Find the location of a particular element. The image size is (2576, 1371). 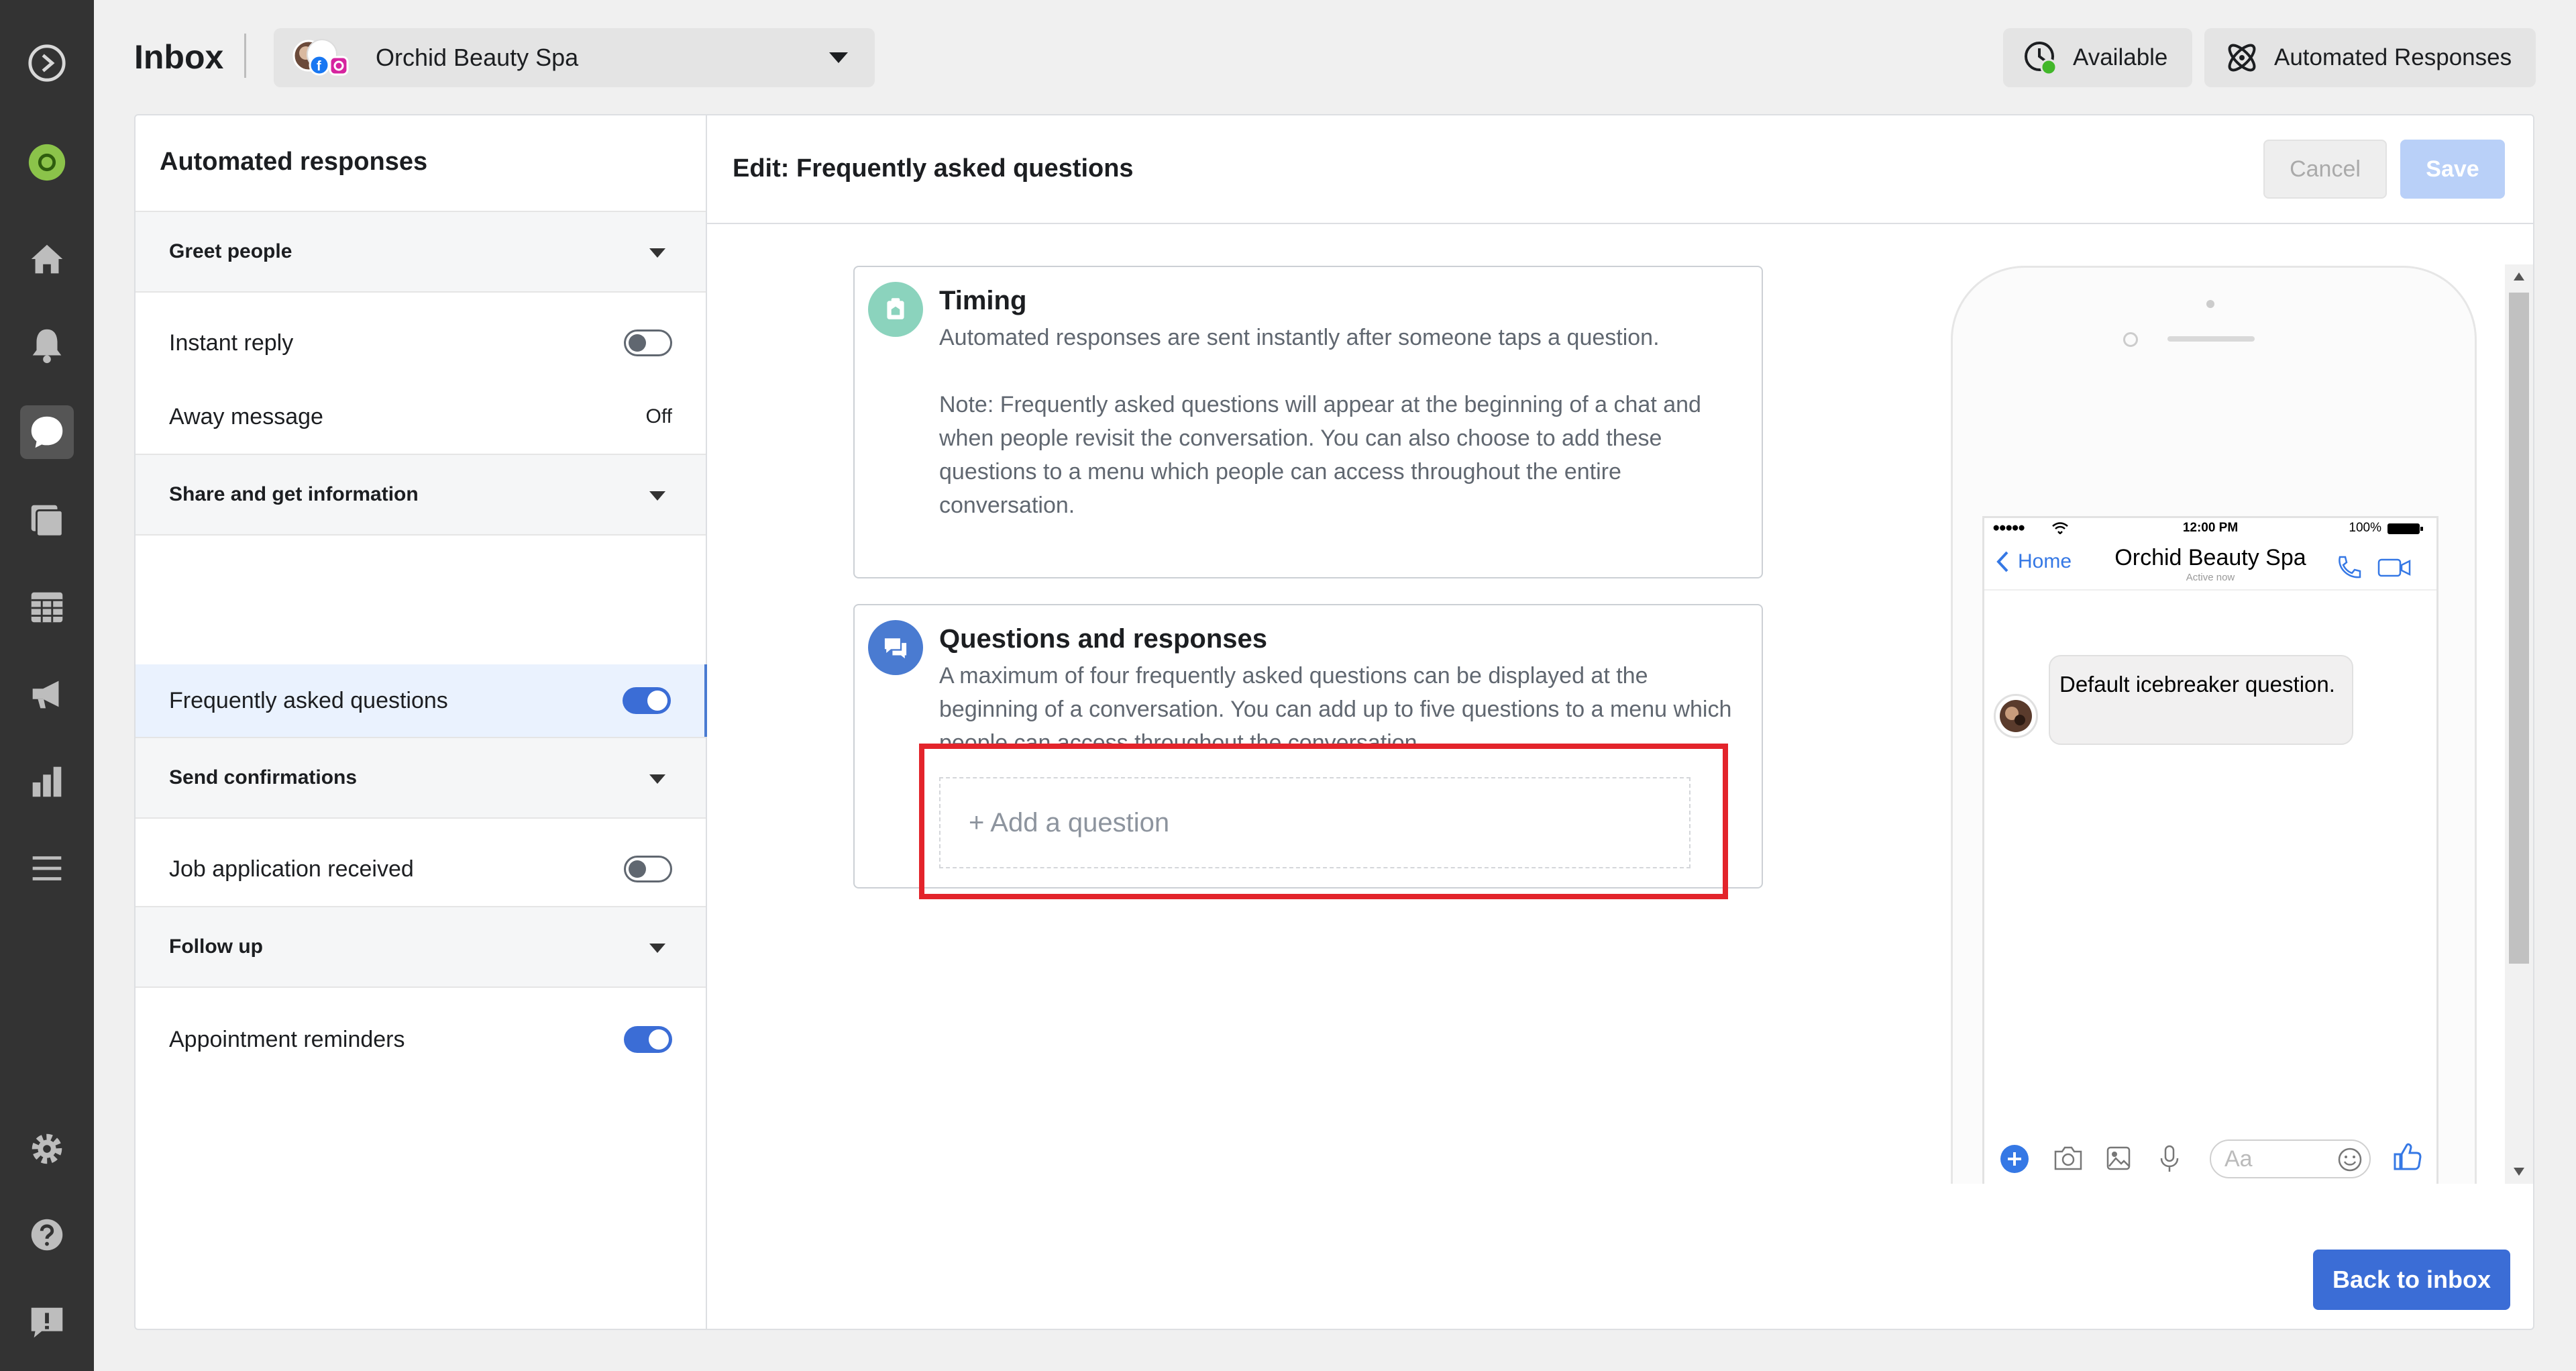

feedback-glyph is located at coordinates (47, 1322).